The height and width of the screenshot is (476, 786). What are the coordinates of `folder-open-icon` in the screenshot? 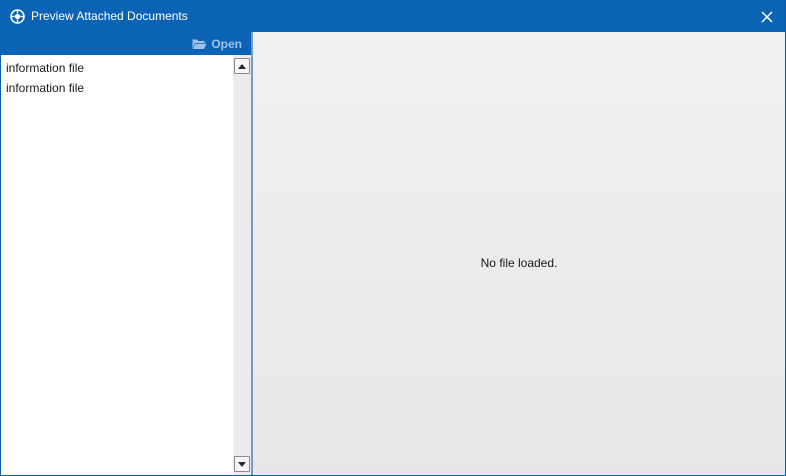 It's located at (199, 44).